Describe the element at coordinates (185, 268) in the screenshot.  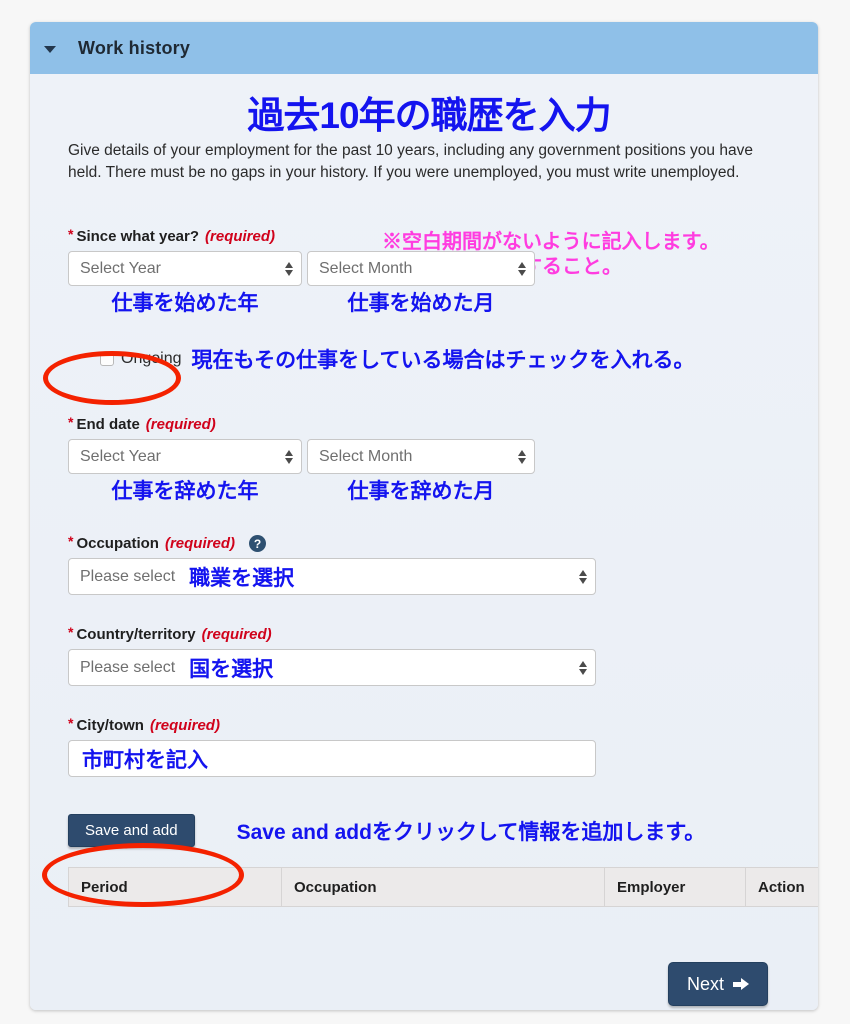
I see `since-year-select: Select Year` at that location.